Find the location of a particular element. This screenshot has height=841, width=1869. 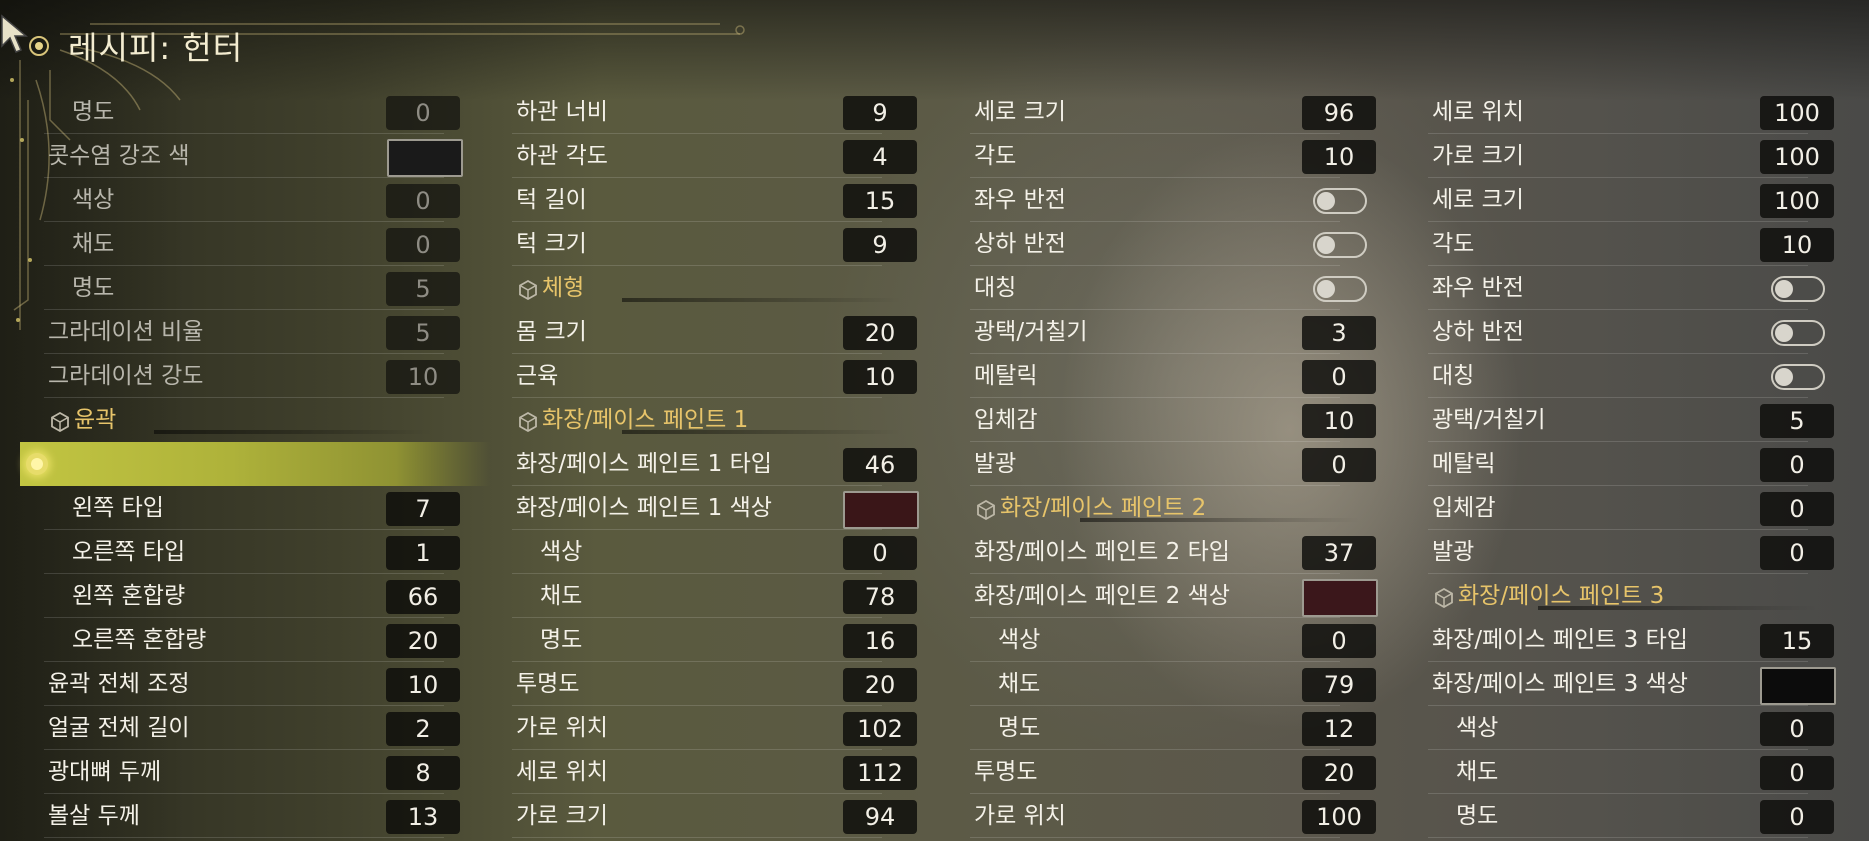

setting-row-가로-크기: 가로 크기 100 is located at coordinates (934, 156).